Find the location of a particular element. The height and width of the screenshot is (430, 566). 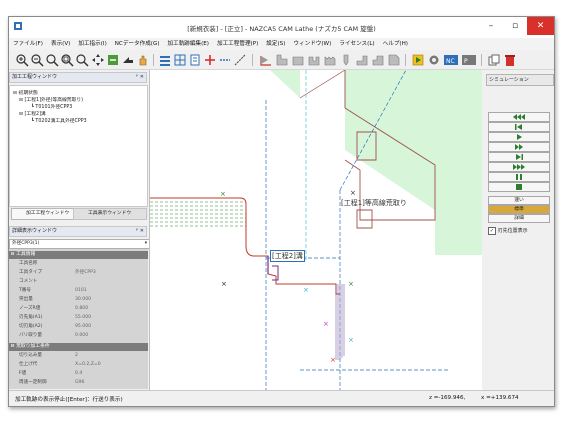

section-title: 荒取り加工条件 is located at coordinates (33, 346).